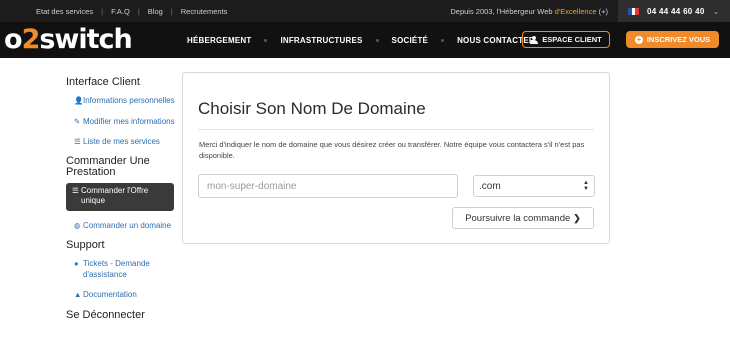 This screenshot has height=354, width=730. I want to click on france-flag-icon, so click(634, 11).